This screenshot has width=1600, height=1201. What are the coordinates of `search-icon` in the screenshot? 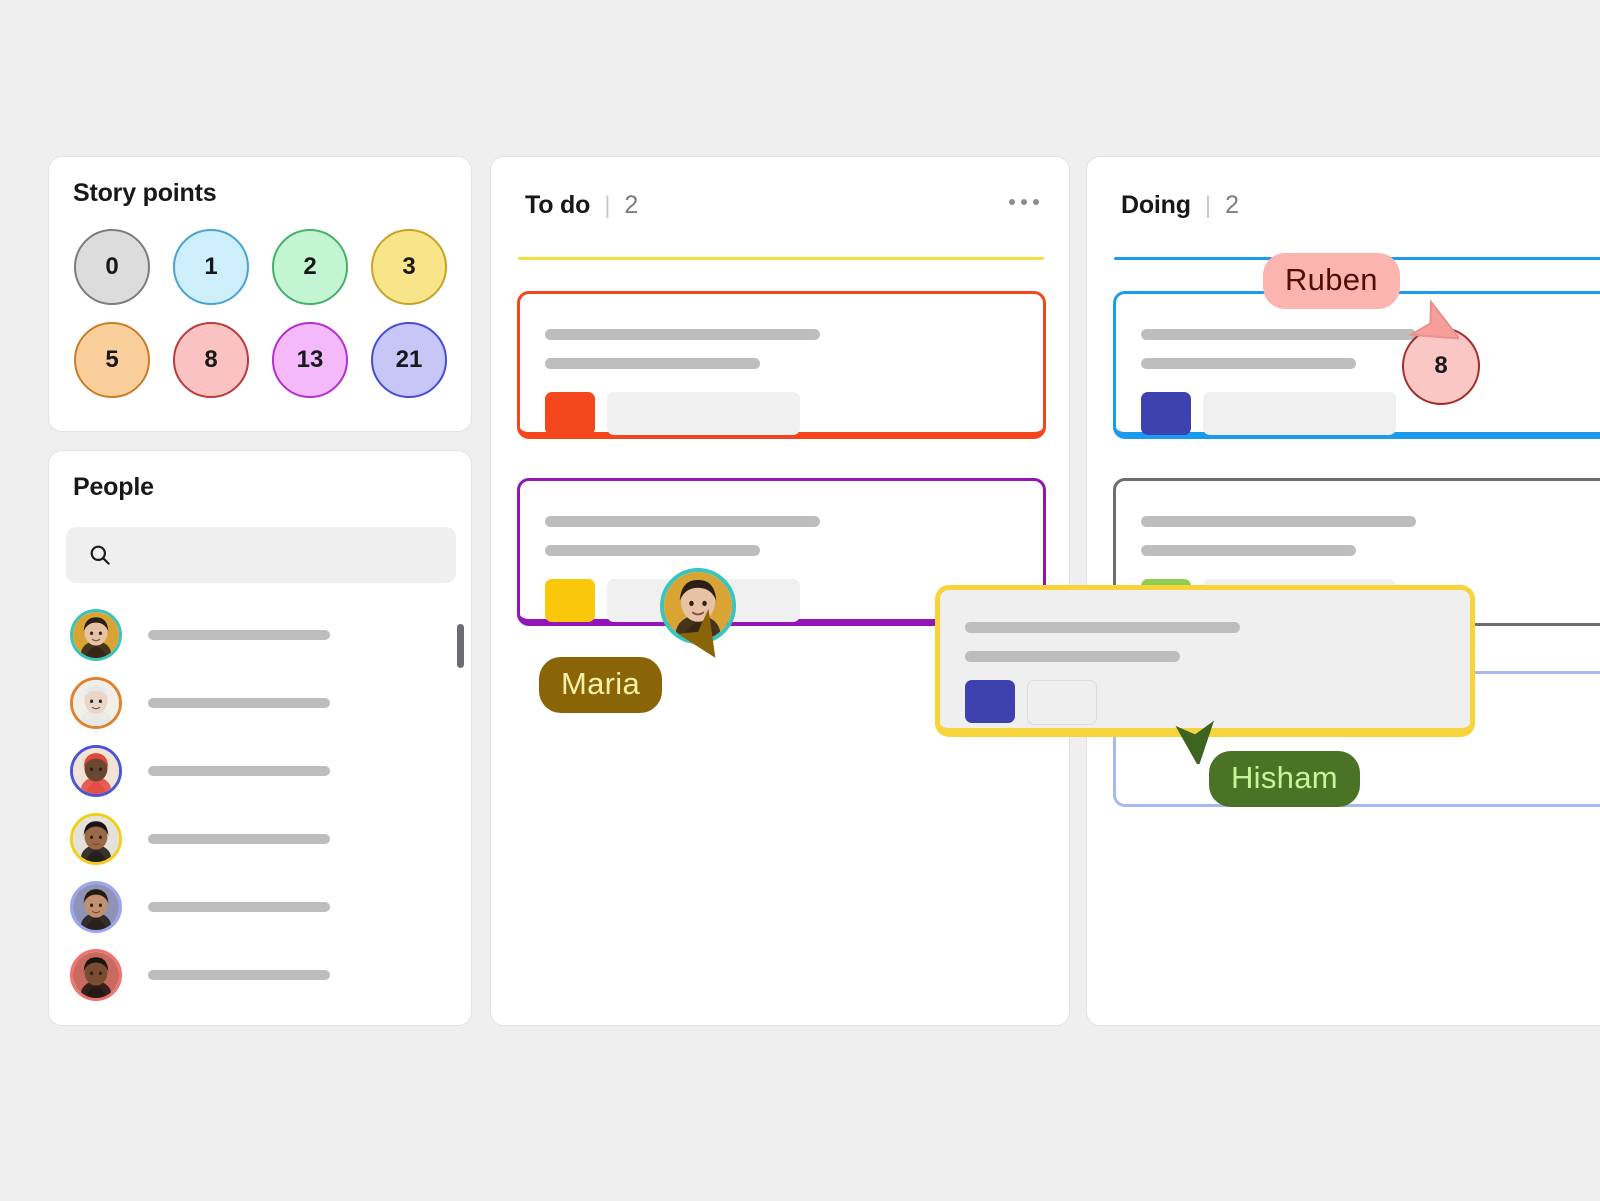 It's located at (100, 555).